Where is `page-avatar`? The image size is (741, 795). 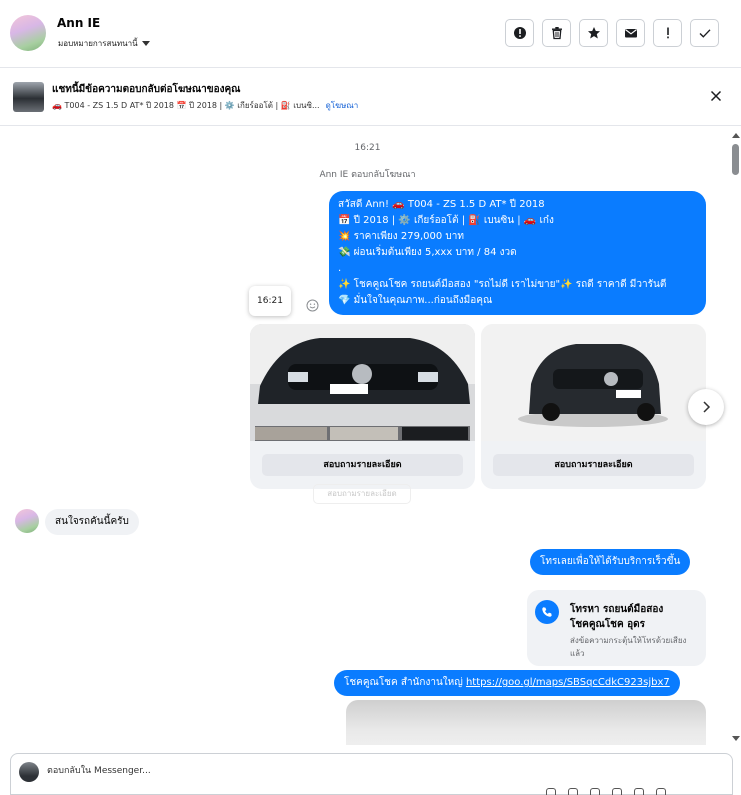 page-avatar is located at coordinates (29, 772).